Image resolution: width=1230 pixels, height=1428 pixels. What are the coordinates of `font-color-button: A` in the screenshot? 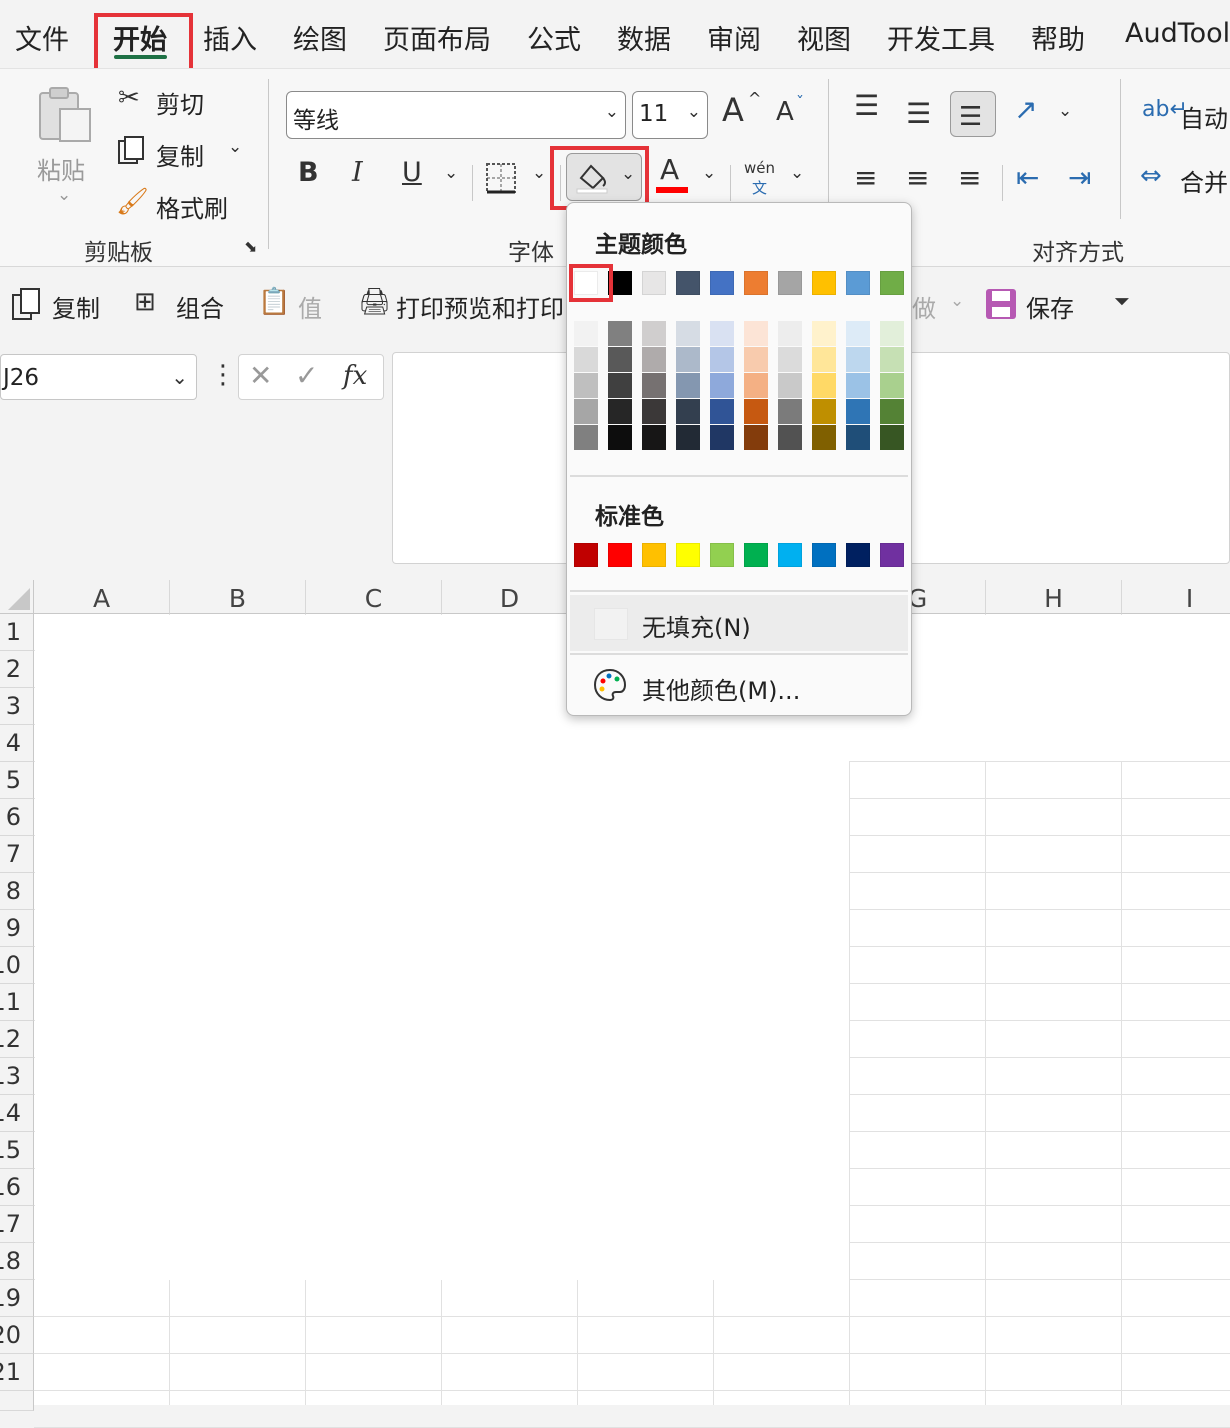 It's located at (669, 169).